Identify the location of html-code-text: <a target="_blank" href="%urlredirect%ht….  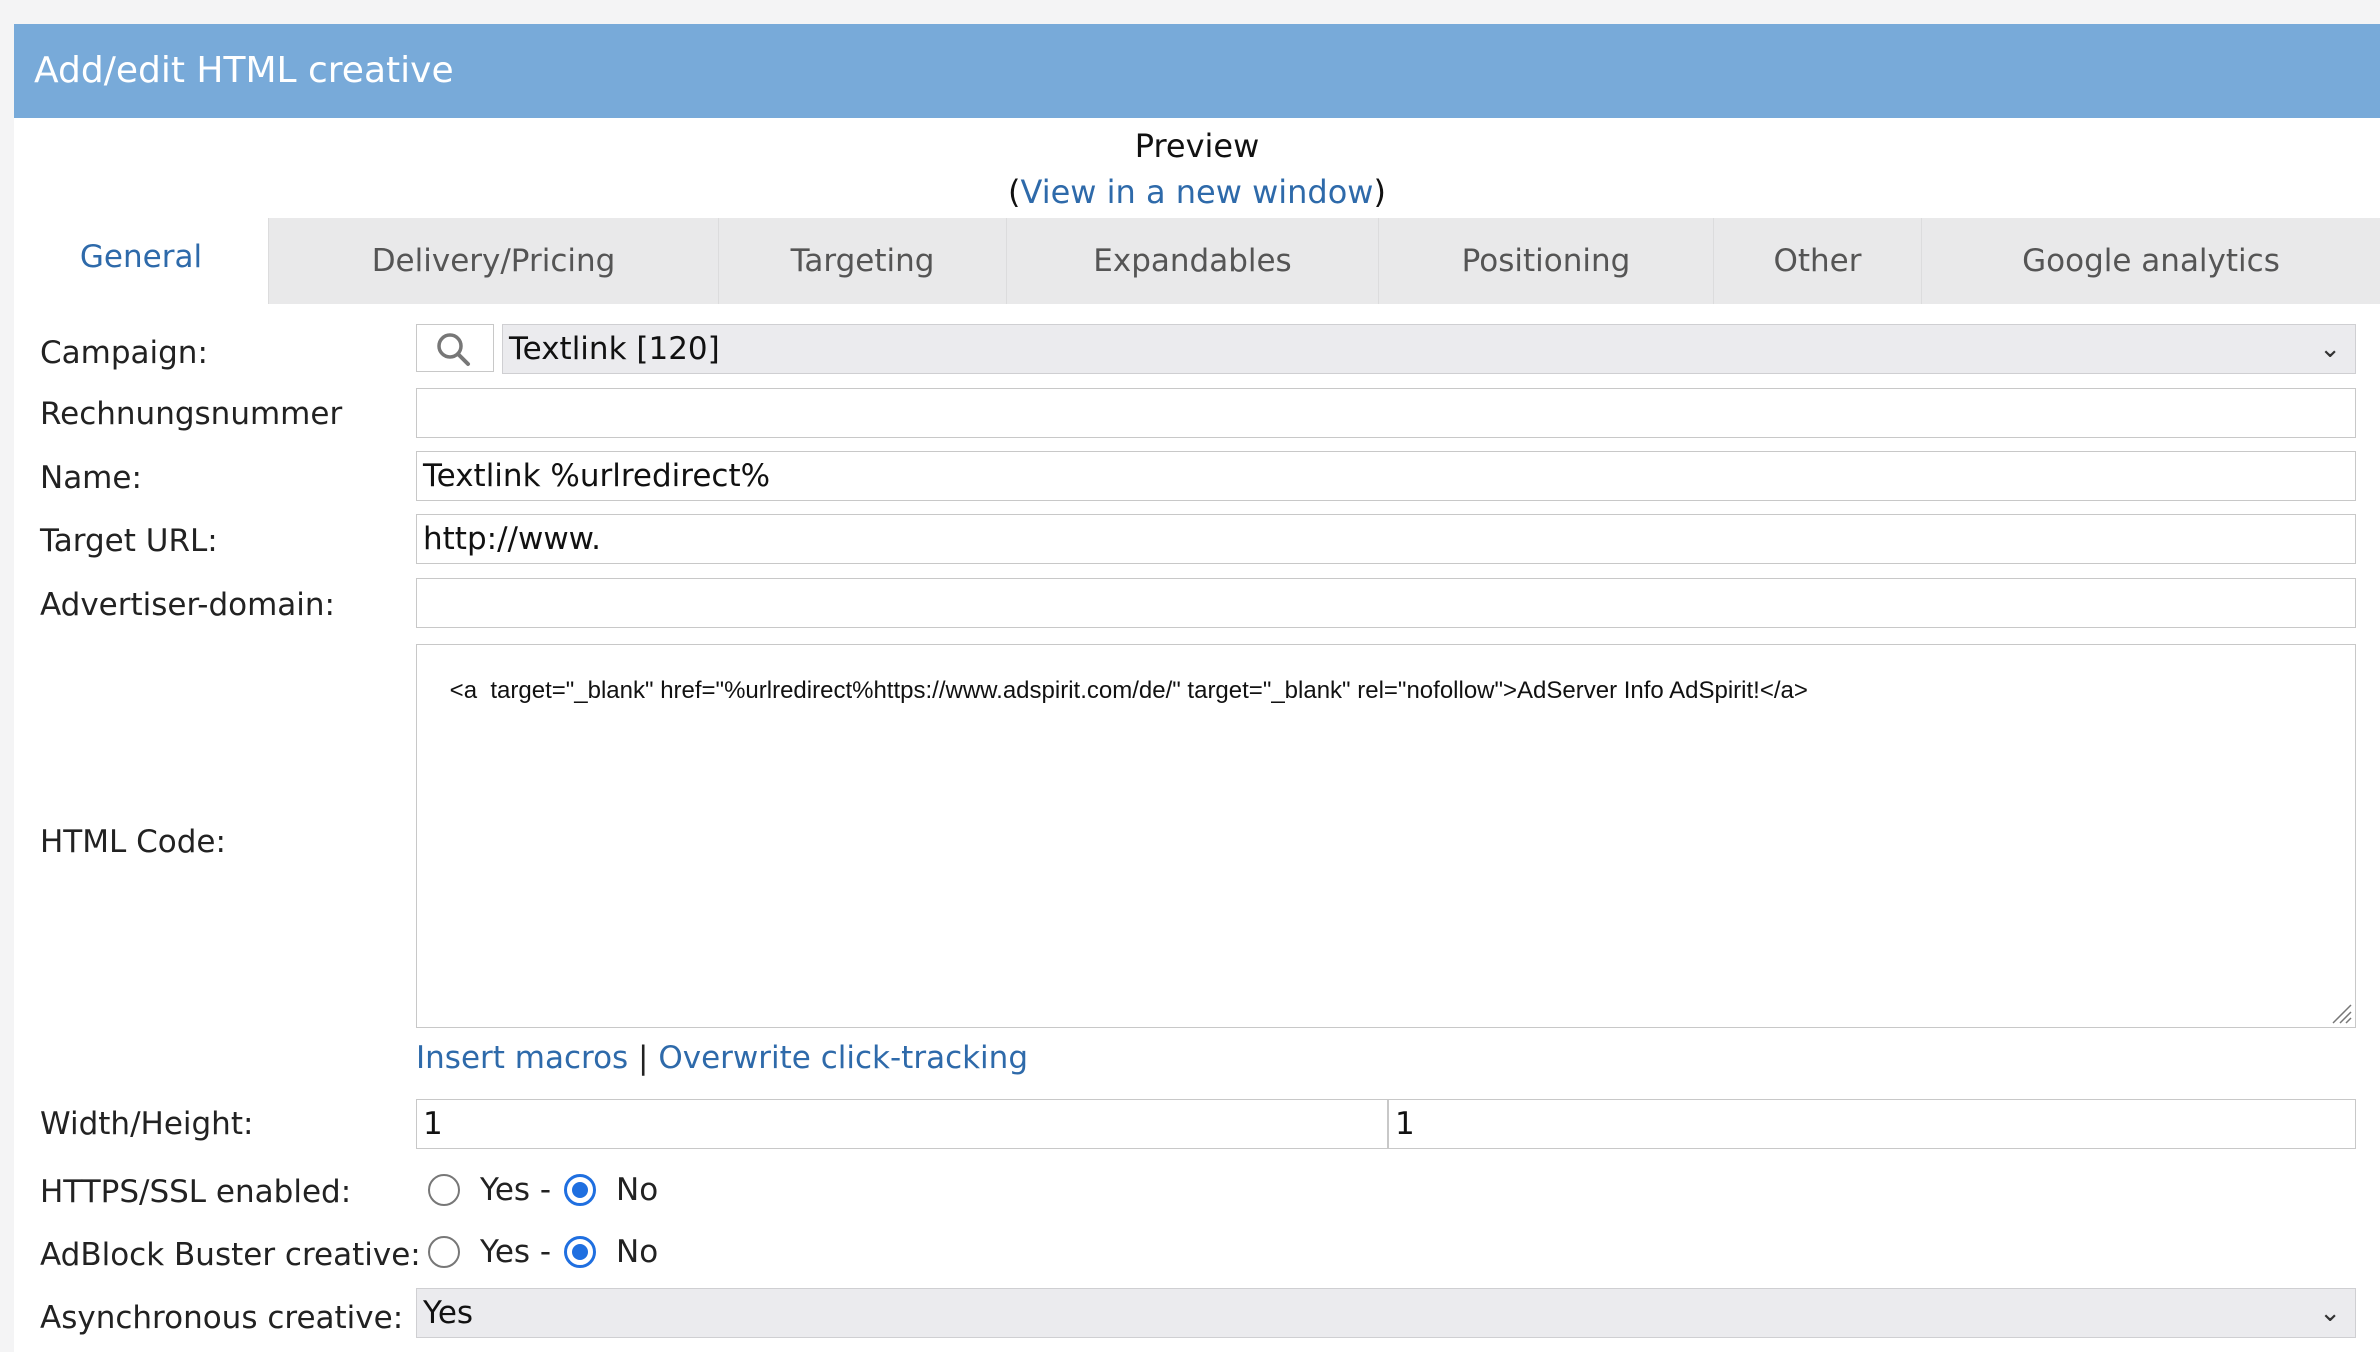
(1128, 690).